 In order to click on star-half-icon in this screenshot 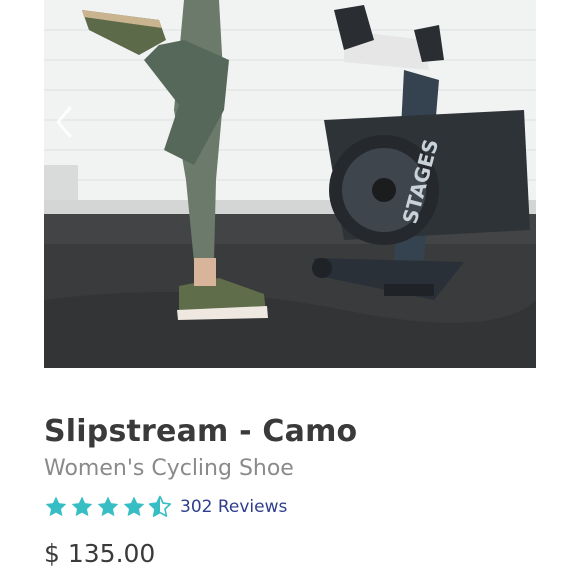, I will do `click(160, 507)`.